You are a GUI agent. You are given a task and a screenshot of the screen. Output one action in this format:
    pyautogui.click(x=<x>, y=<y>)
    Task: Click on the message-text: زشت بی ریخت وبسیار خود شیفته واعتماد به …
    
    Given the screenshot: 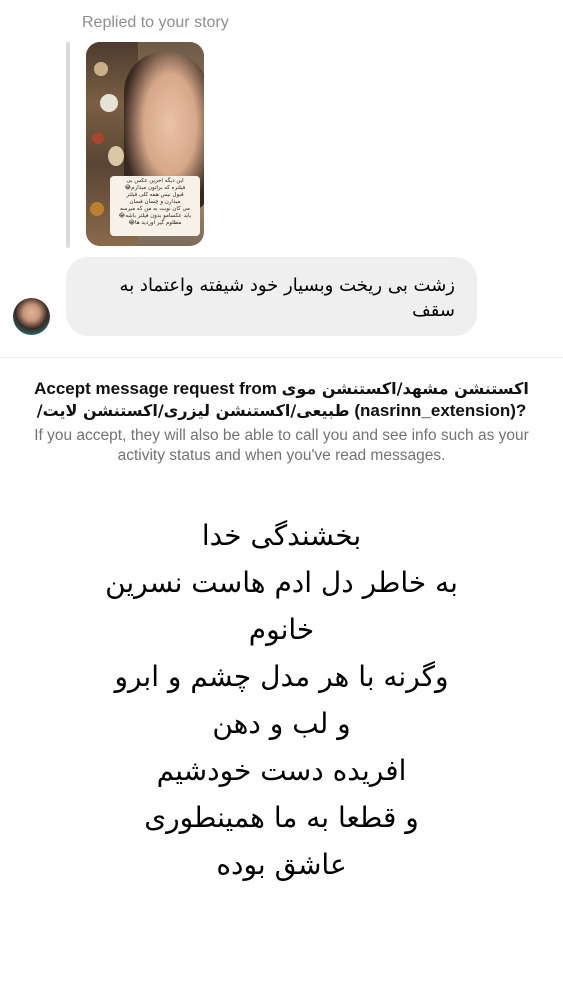 What is the action you would take?
    pyautogui.click(x=287, y=298)
    